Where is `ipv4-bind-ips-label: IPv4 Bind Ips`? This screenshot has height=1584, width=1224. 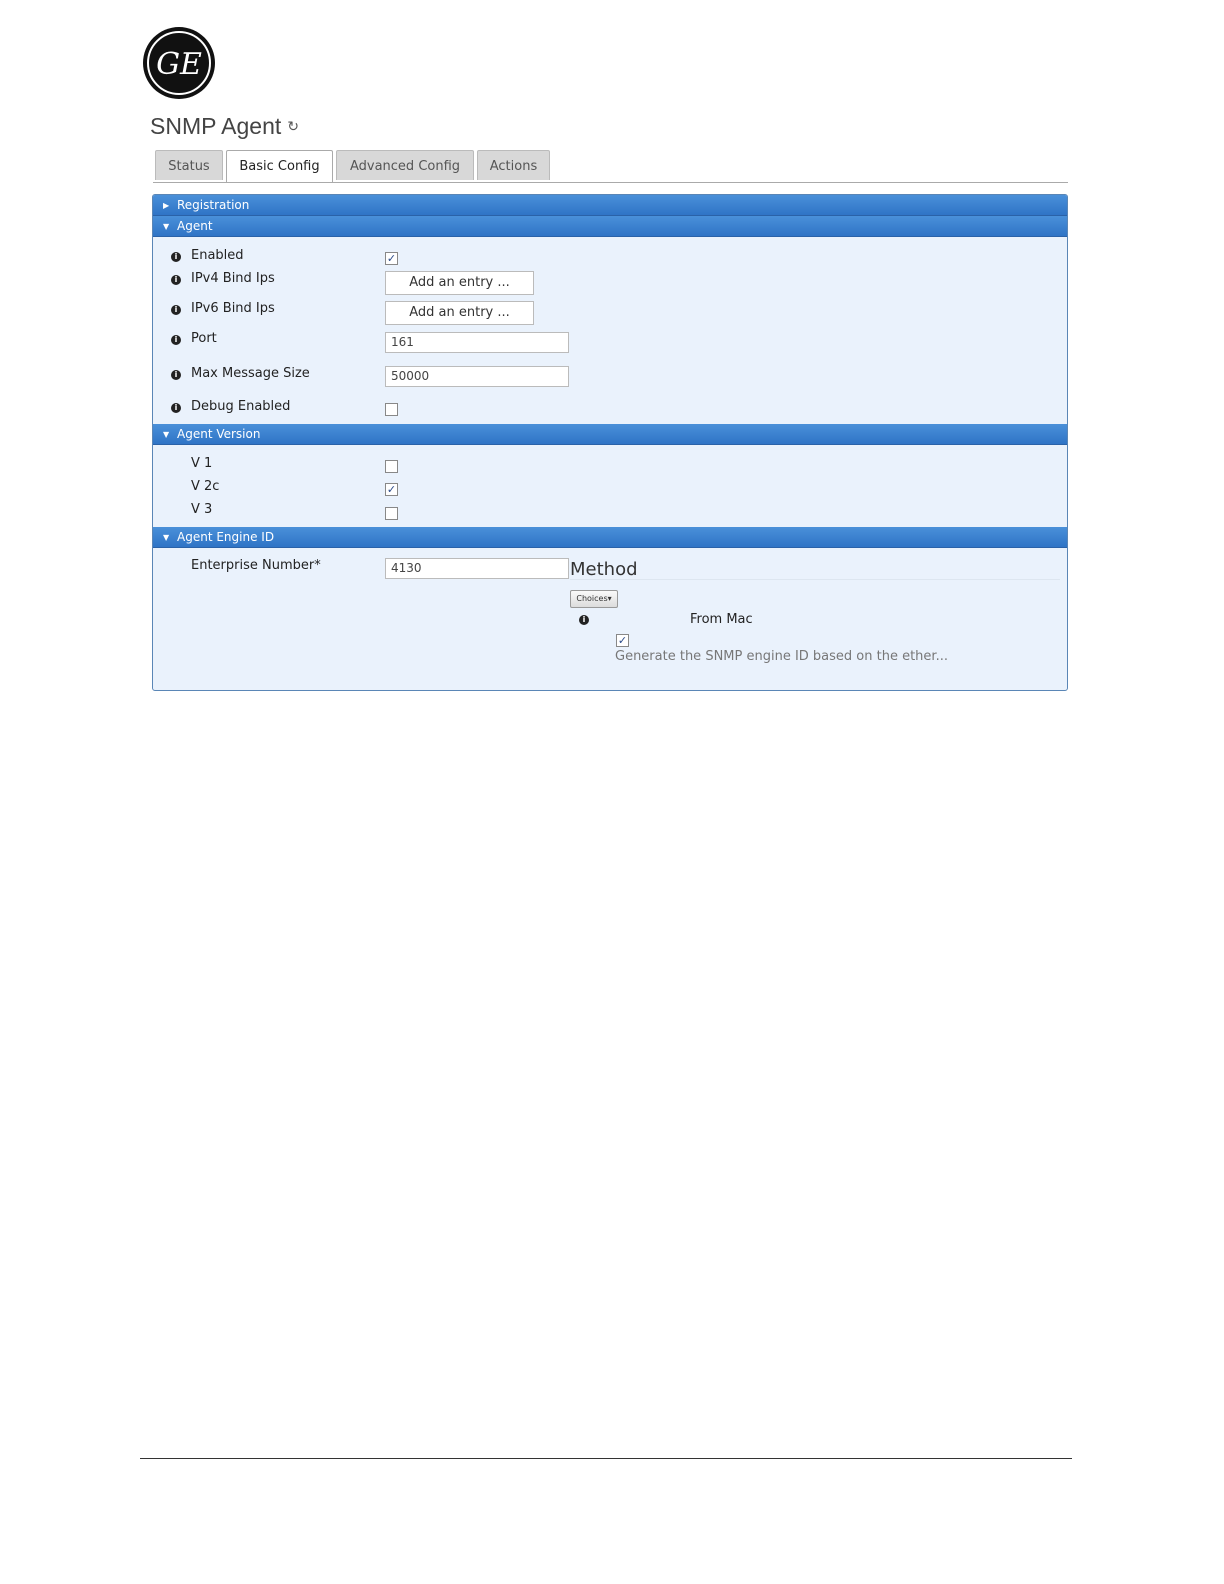 ipv4-bind-ips-label: IPv4 Bind Ips is located at coordinates (233, 278).